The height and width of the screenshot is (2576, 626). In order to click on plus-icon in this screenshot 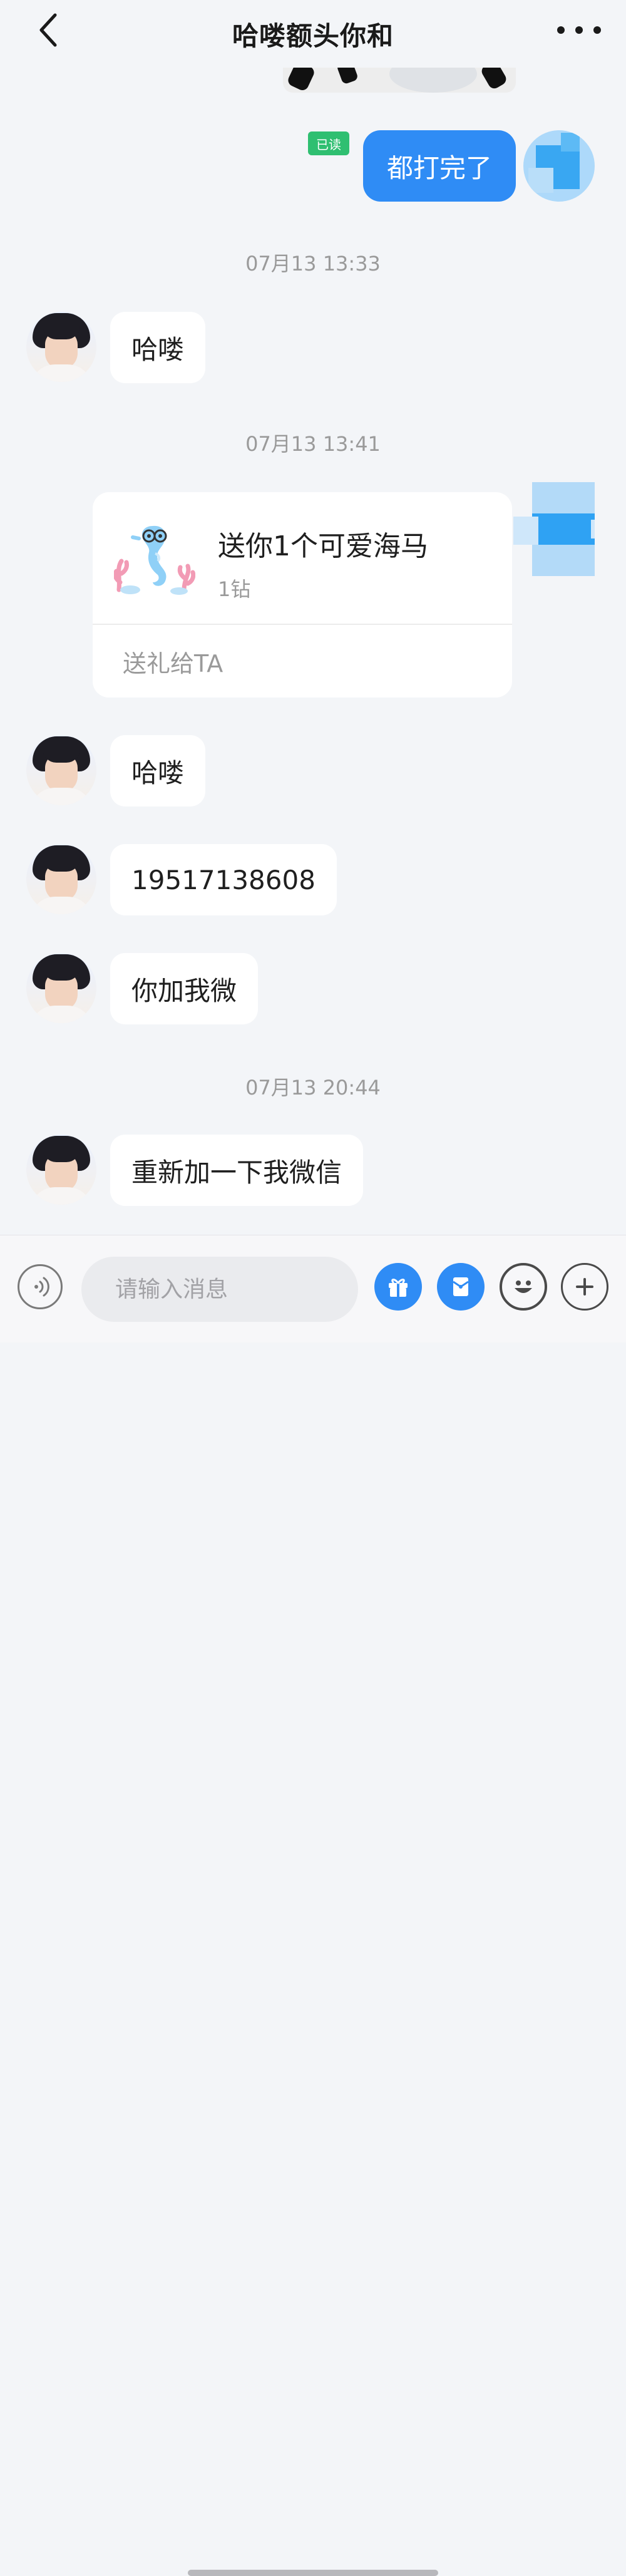, I will do `click(584, 1287)`.